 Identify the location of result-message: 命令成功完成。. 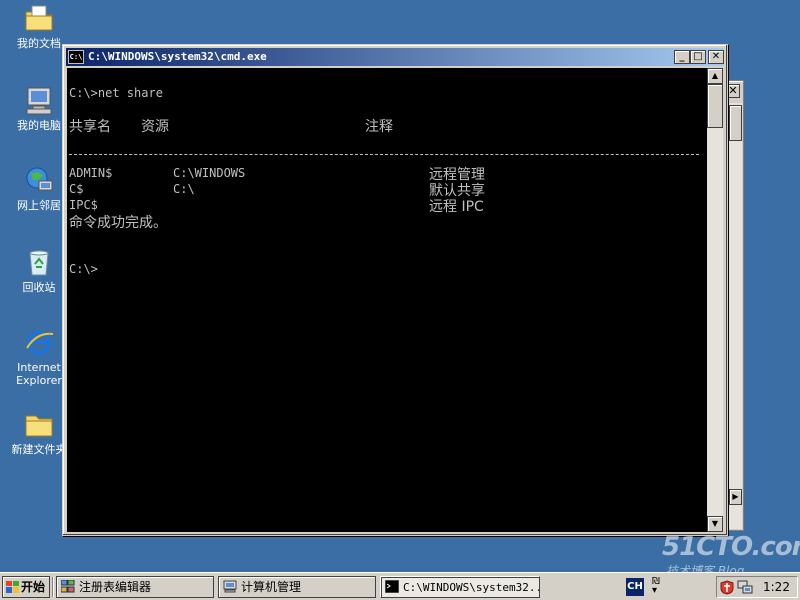
(118, 223).